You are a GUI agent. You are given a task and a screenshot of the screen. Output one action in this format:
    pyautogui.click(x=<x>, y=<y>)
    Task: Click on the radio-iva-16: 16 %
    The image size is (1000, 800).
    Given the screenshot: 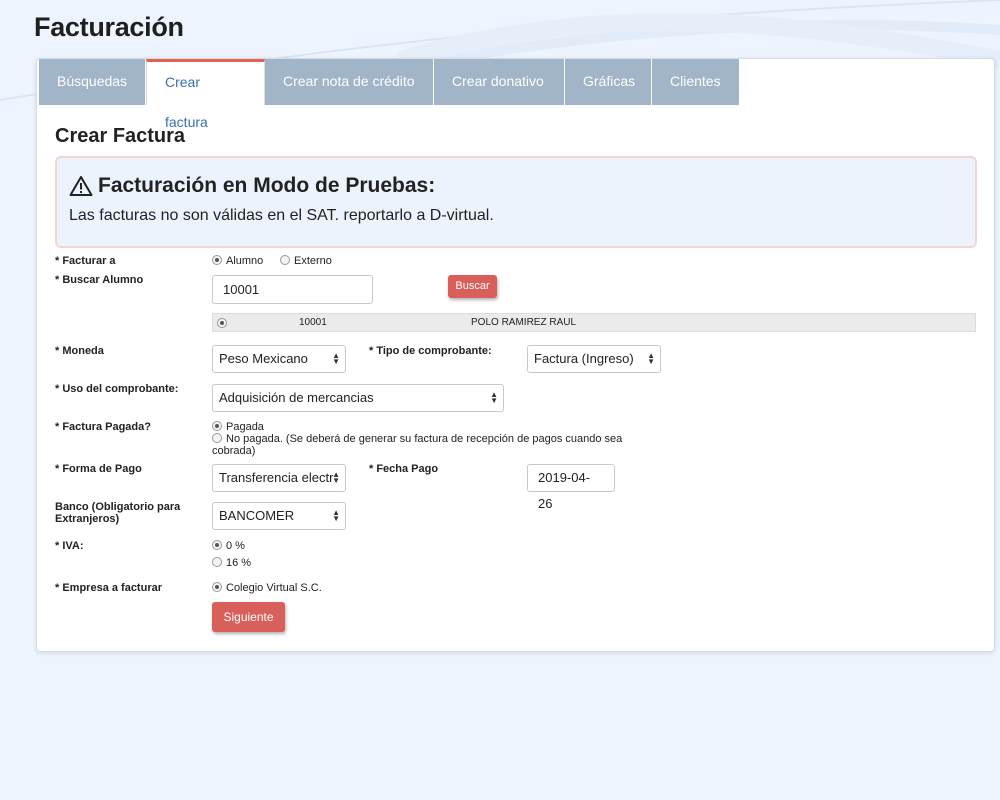 What is the action you would take?
    pyautogui.click(x=231, y=563)
    